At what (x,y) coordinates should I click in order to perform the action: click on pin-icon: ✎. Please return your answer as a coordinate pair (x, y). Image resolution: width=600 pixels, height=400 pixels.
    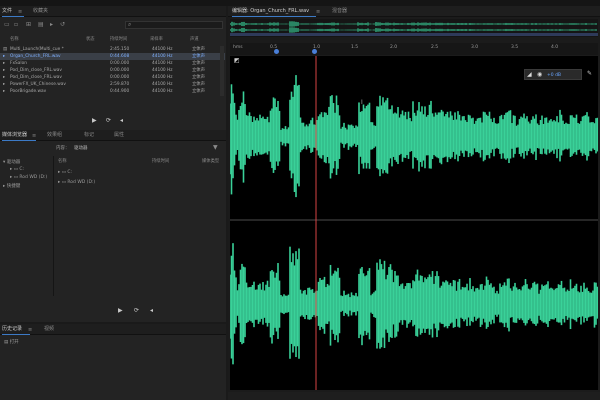
    Looking at the image, I should click on (589, 74).